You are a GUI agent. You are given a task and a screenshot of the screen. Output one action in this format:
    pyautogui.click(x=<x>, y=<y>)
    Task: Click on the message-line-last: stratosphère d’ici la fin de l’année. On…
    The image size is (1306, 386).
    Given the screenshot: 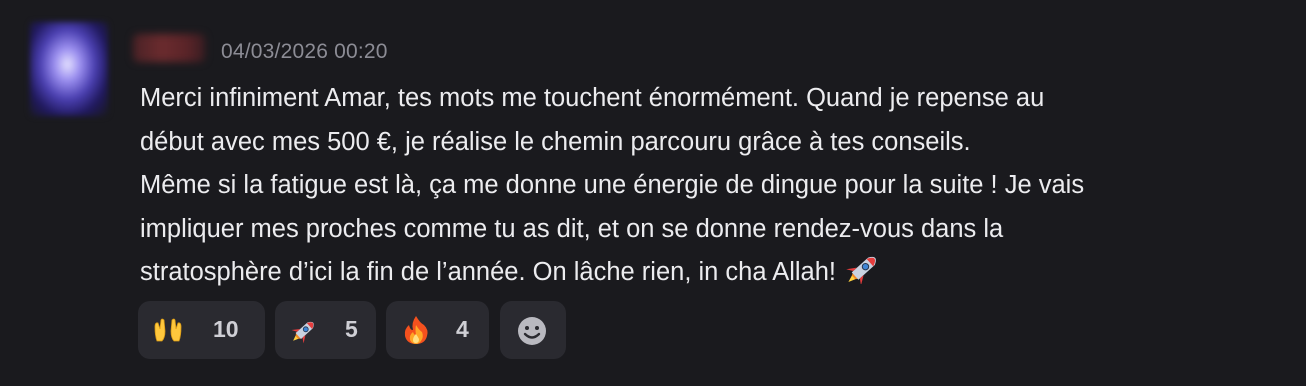 What is the action you would take?
    pyautogui.click(x=705, y=273)
    